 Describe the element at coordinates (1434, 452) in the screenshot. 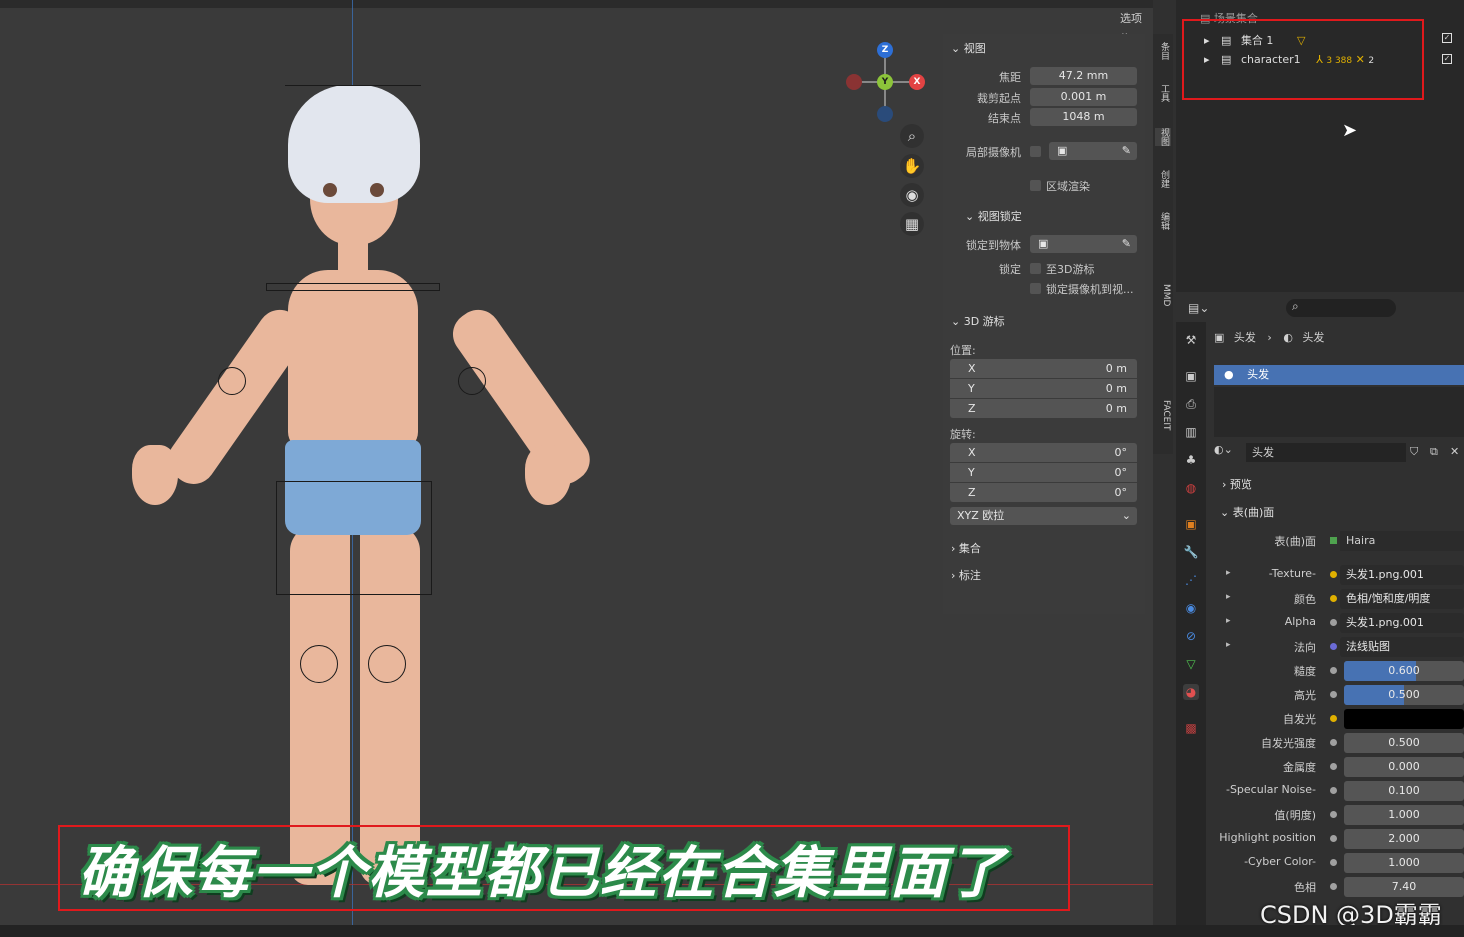

I see `duplicate-icon: ⧉` at that location.